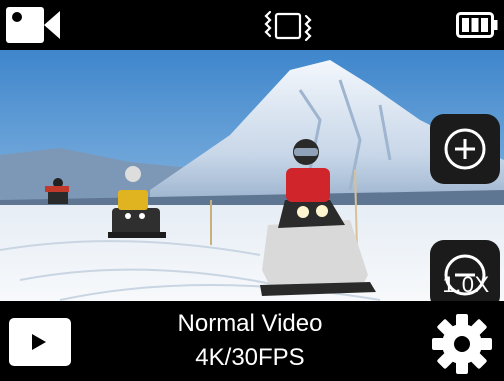 The height and width of the screenshot is (381, 504). What do you see at coordinates (288, 26) in the screenshot?
I see `stabilization-icon` at bounding box center [288, 26].